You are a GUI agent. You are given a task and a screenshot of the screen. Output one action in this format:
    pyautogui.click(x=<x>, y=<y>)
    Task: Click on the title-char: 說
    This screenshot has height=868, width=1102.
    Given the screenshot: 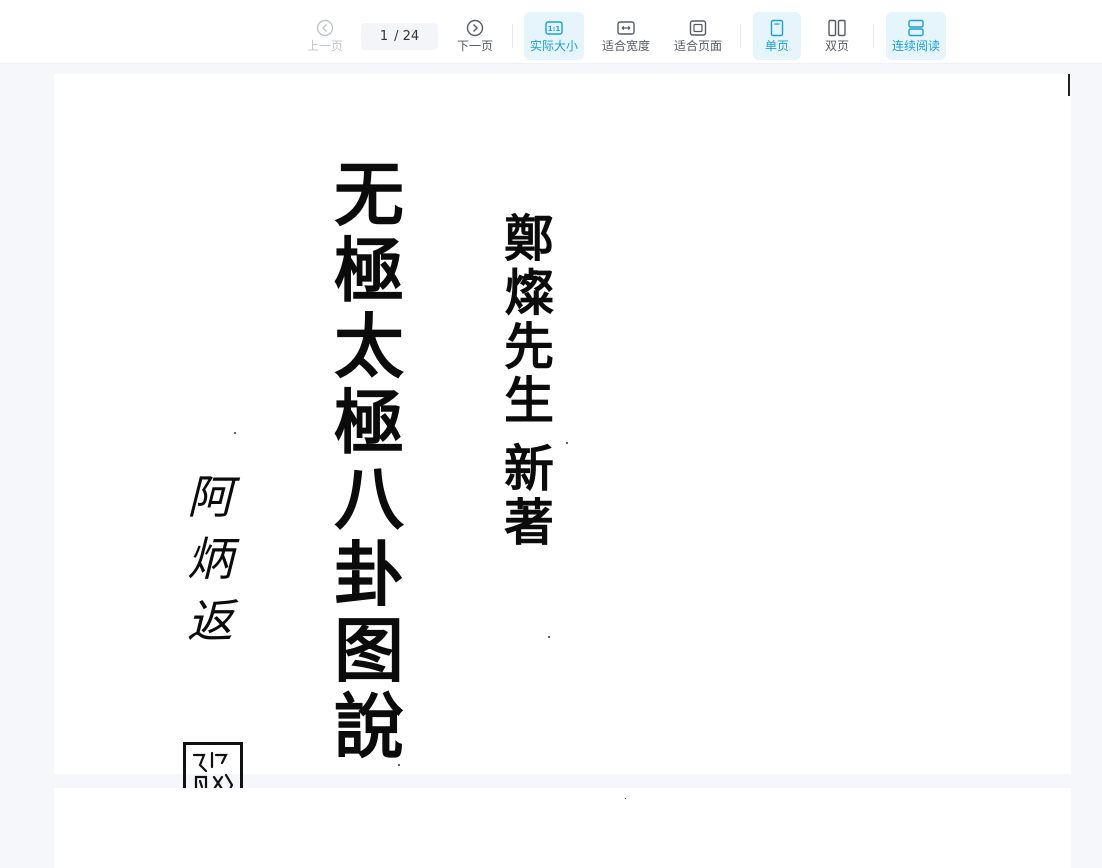 What is the action you would take?
    pyautogui.click(x=369, y=726)
    